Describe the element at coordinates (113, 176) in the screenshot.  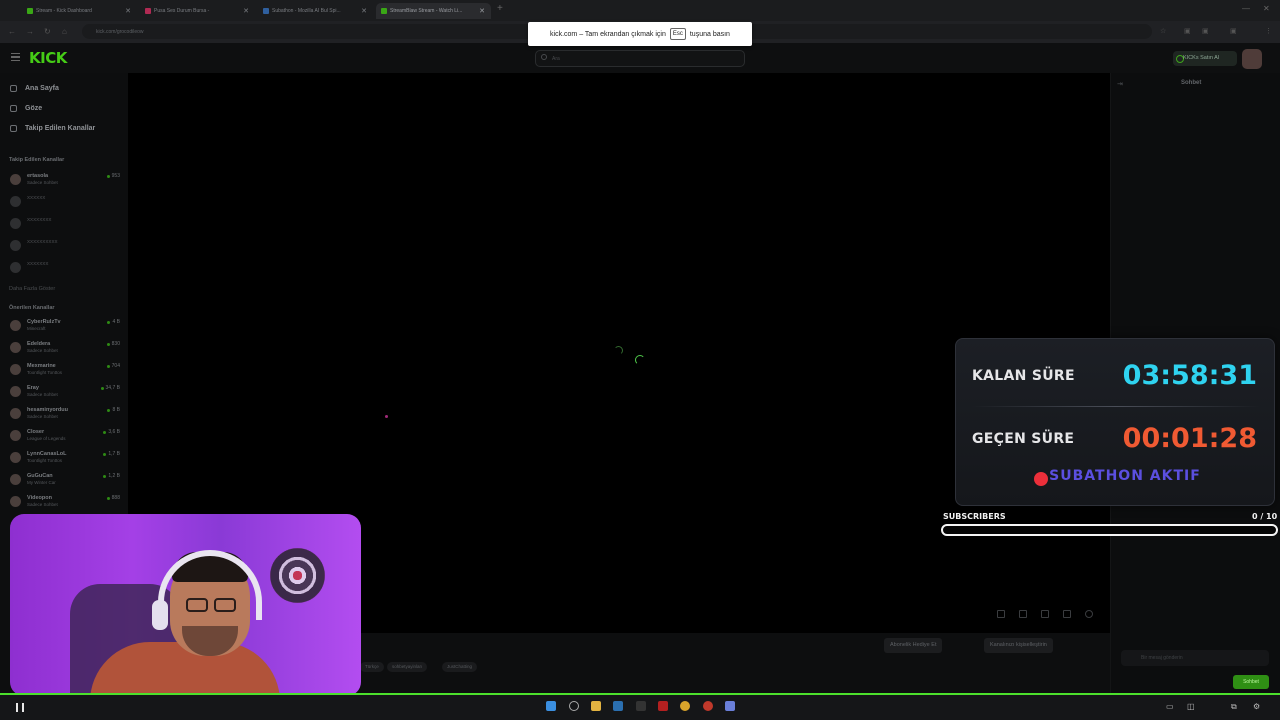
I see `viewer-count: 953` at that location.